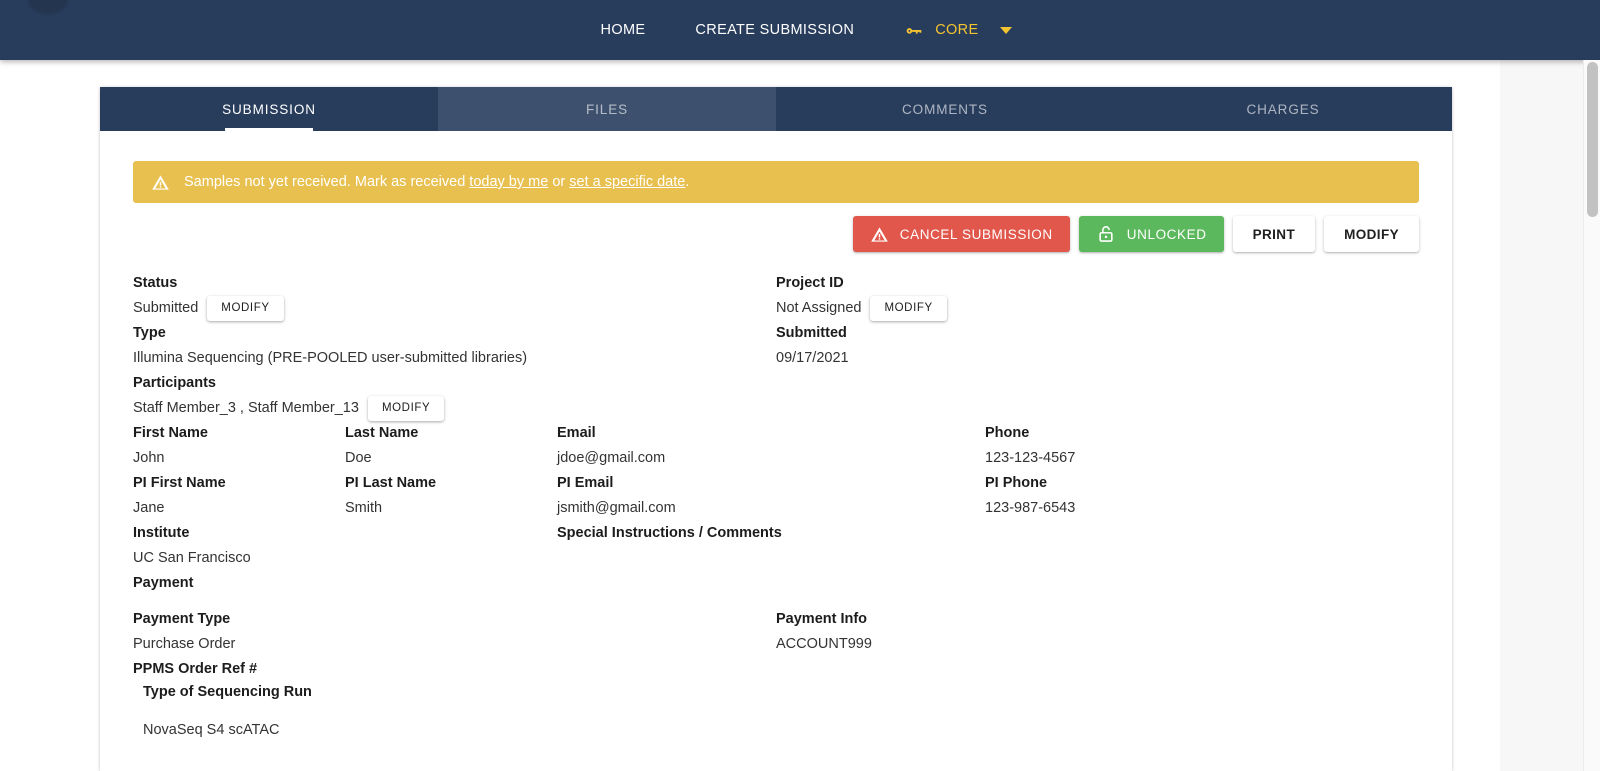  Describe the element at coordinates (1274, 234) in the screenshot. I see `print-button: PRINT` at that location.